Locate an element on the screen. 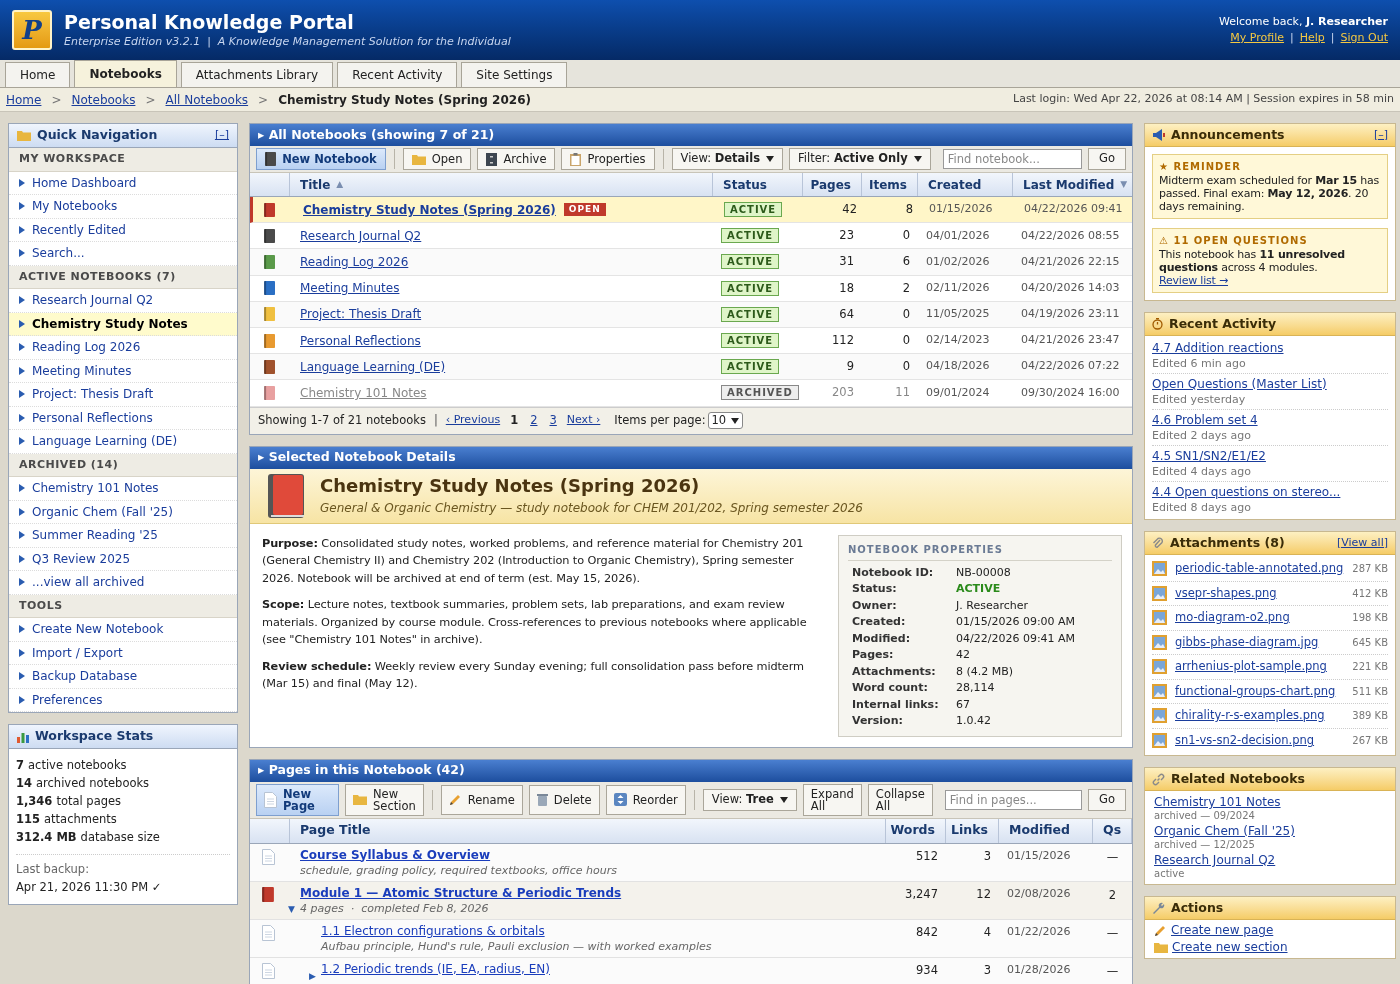 This screenshot has width=1400, height=984. page-number: 2 is located at coordinates (534, 420).